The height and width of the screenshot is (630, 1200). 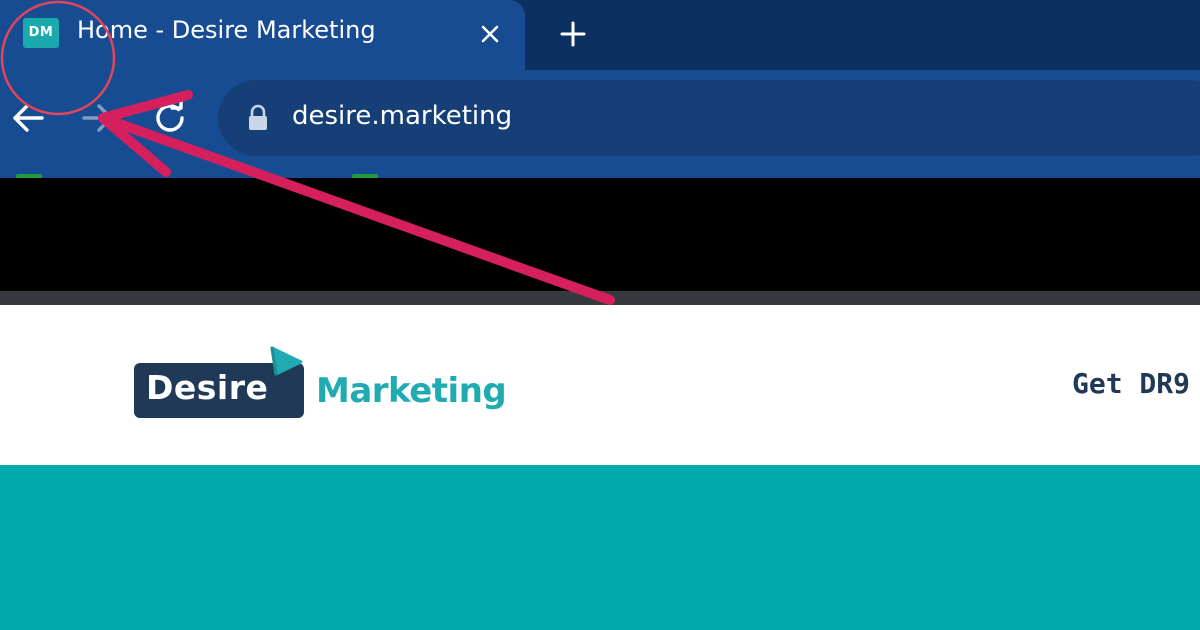 What do you see at coordinates (573, 34) in the screenshot?
I see `plus-icon` at bounding box center [573, 34].